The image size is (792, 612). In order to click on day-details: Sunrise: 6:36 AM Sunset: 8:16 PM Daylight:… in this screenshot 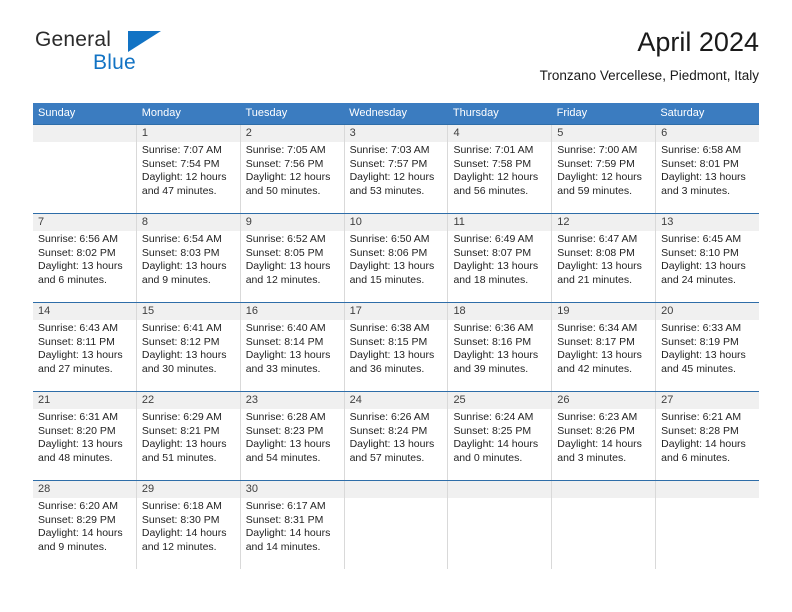, I will do `click(500, 349)`.